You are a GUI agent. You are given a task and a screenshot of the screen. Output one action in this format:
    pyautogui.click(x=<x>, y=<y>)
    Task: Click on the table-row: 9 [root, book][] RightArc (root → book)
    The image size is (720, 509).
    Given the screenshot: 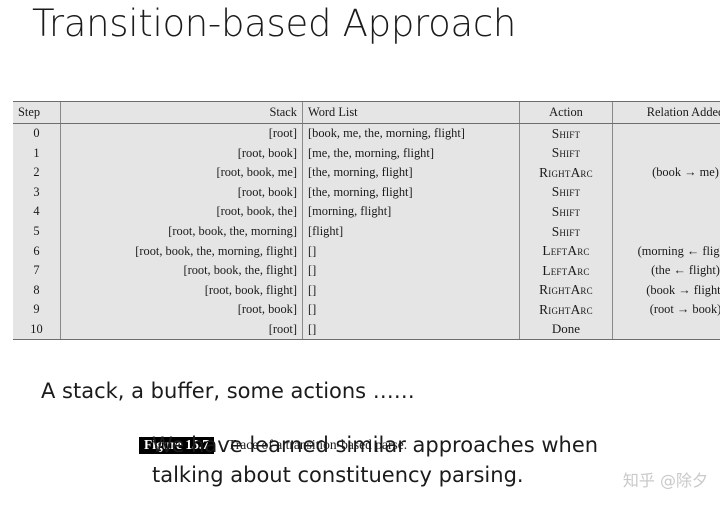 What is the action you would take?
    pyautogui.click(x=366, y=309)
    